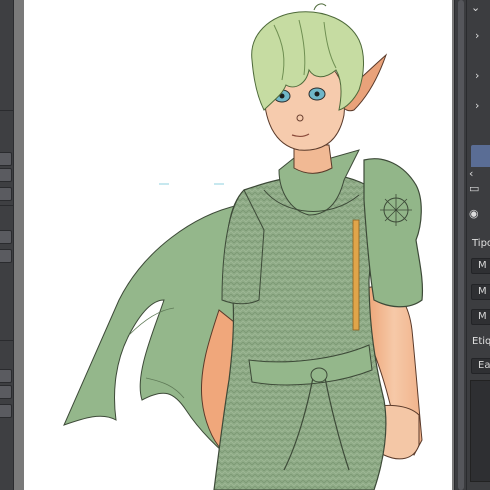 This screenshot has width=490, height=490. What do you see at coordinates (6, 194) in the screenshot?
I see `arrow-icon` at bounding box center [6, 194].